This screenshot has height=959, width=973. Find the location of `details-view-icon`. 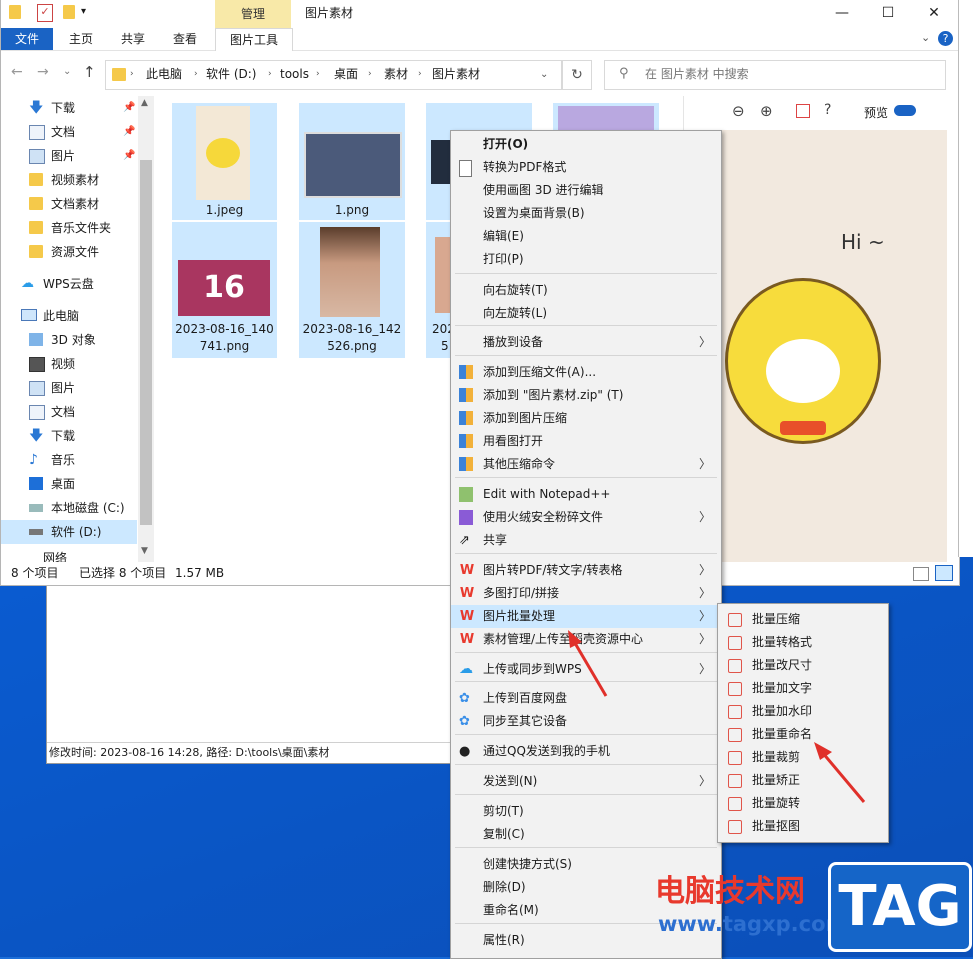

details-view-icon is located at coordinates (921, 574).